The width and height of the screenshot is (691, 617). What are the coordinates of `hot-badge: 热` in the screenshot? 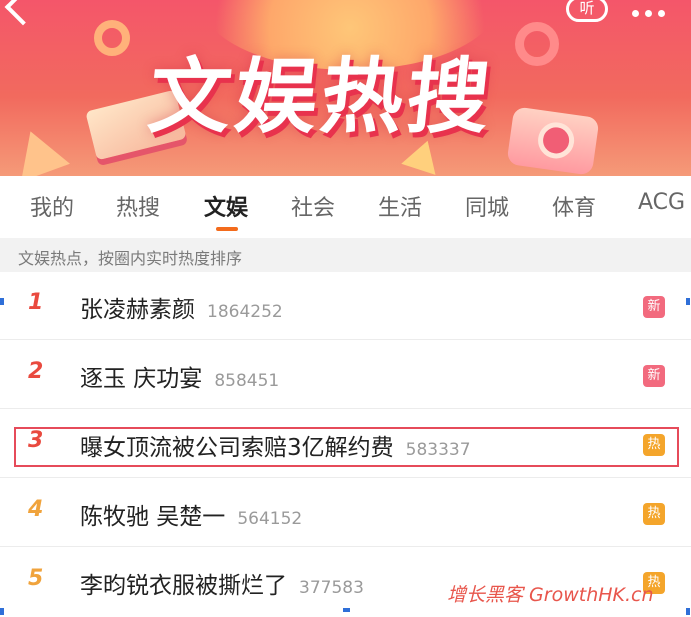 It's located at (654, 514).